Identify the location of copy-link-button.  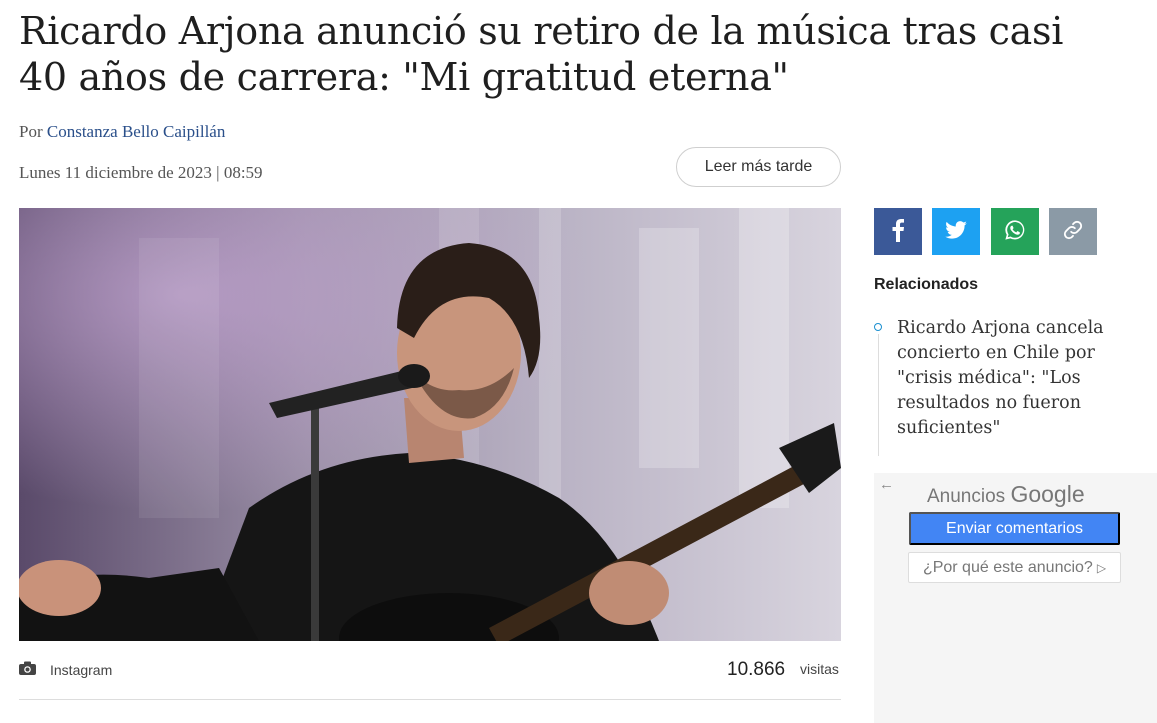
(1073, 231).